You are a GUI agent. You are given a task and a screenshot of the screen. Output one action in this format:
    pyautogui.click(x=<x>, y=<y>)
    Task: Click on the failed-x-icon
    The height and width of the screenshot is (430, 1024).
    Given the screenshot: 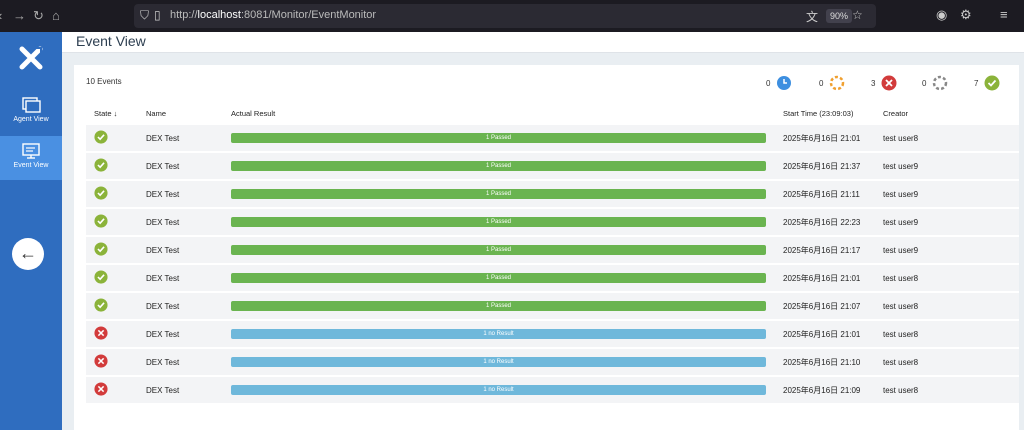 What is the action you would take?
    pyautogui.click(x=889, y=83)
    